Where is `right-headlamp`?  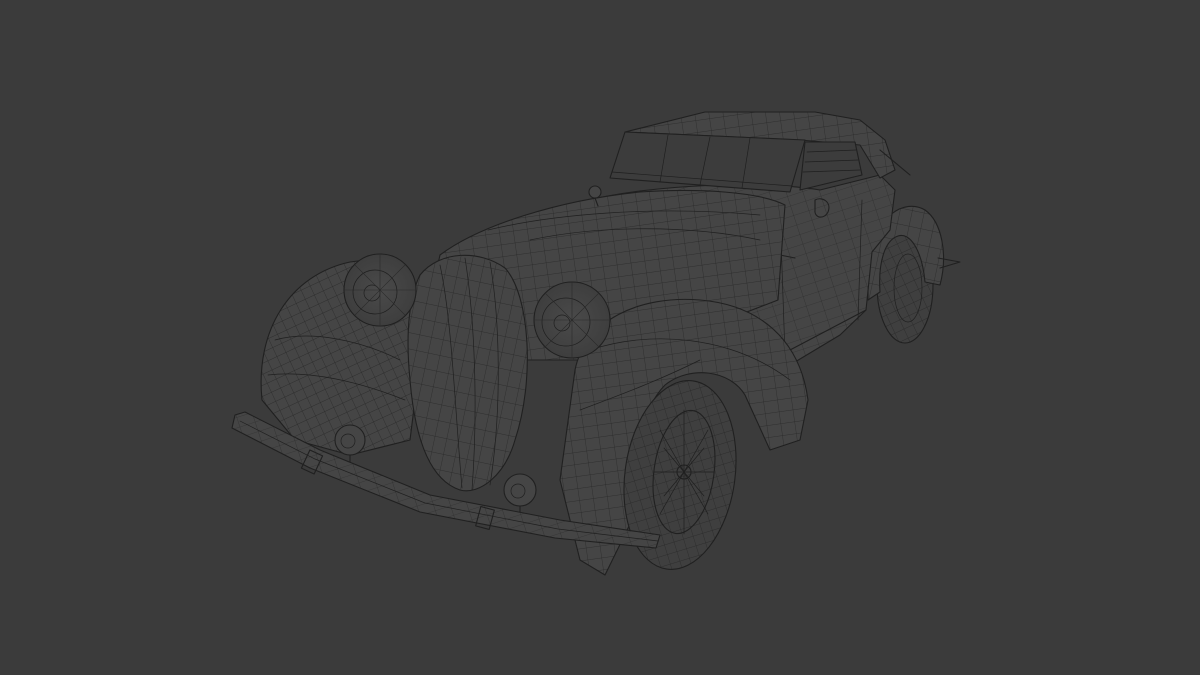
right-headlamp is located at coordinates (572, 320).